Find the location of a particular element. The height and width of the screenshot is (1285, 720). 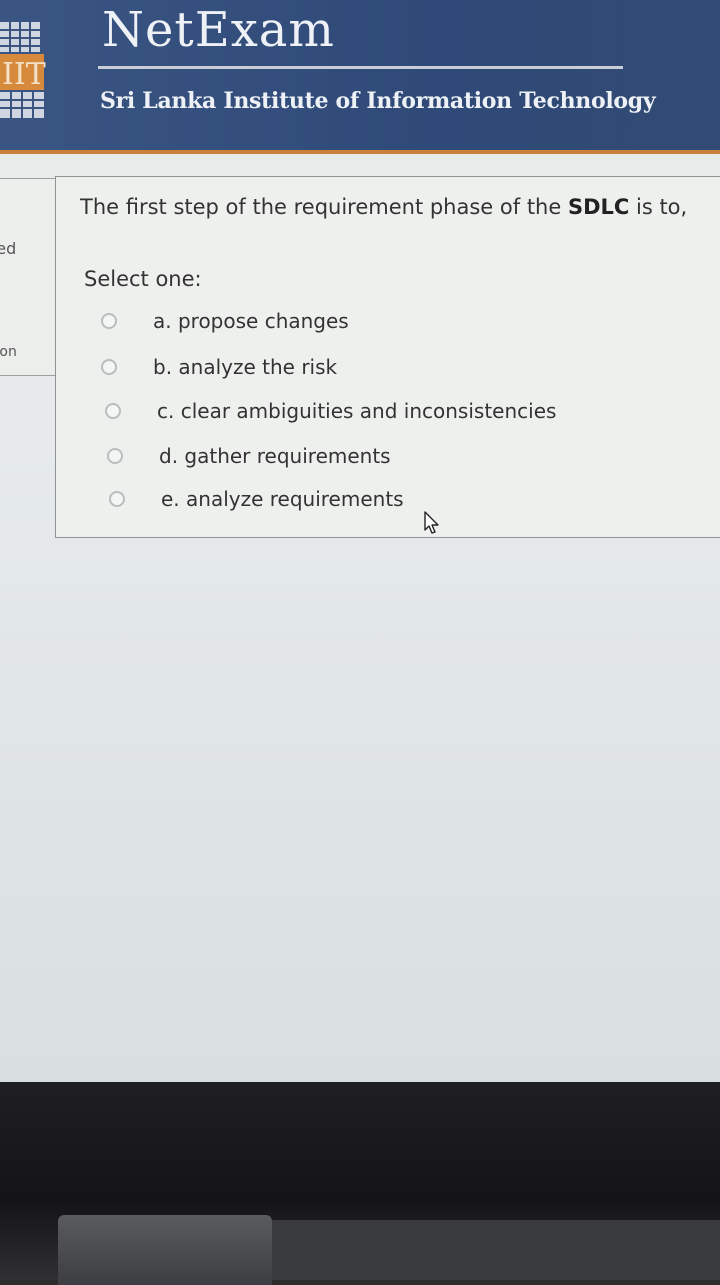

sidebar-item-label: tion is located at coordinates (8, 352).